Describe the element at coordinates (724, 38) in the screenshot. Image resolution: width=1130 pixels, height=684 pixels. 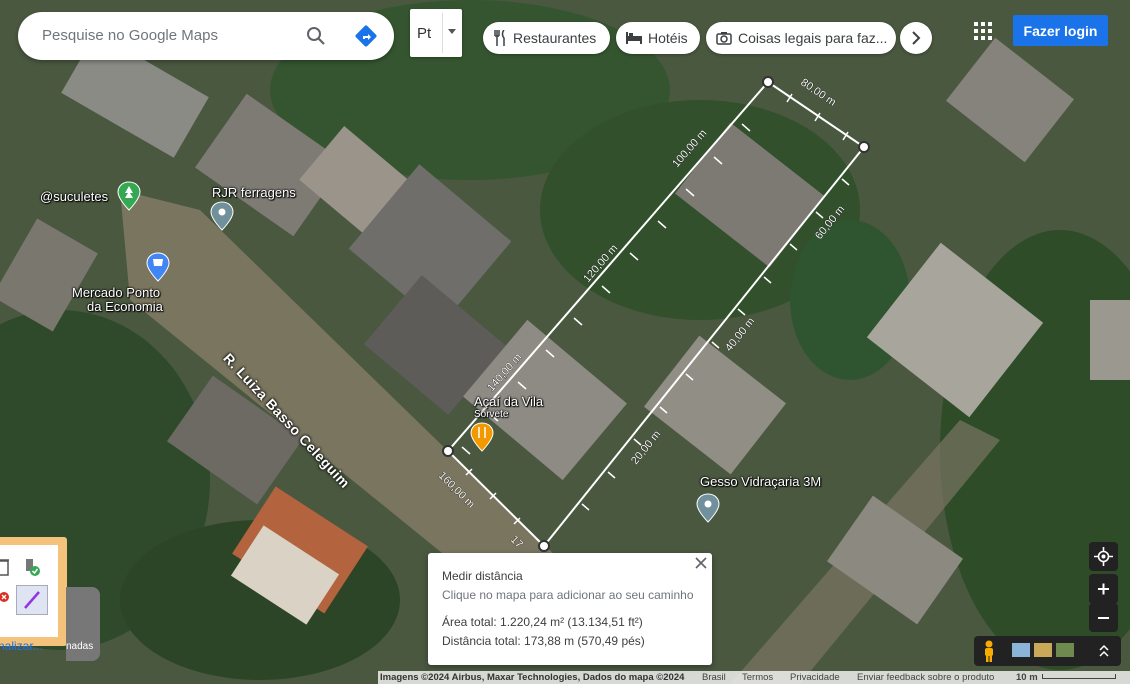
I see `camera-icon` at that location.